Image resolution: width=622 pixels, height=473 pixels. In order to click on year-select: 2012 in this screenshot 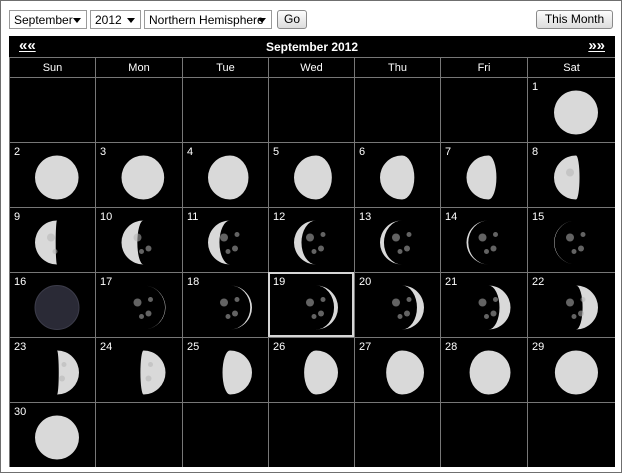, I will do `click(115, 19)`.